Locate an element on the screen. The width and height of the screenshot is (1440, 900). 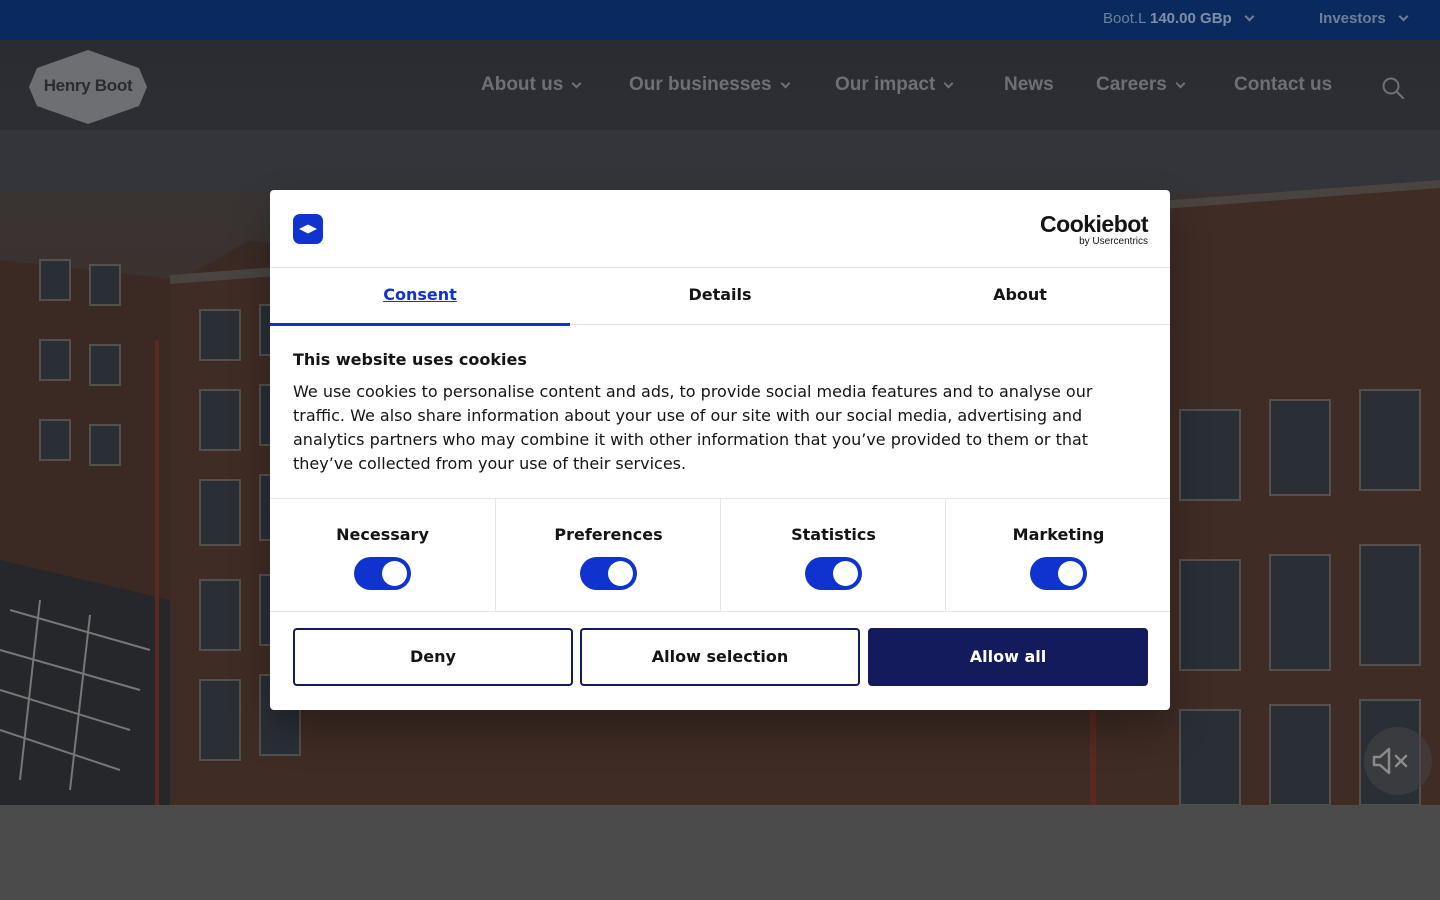
tab-about: About is located at coordinates (1020, 296).